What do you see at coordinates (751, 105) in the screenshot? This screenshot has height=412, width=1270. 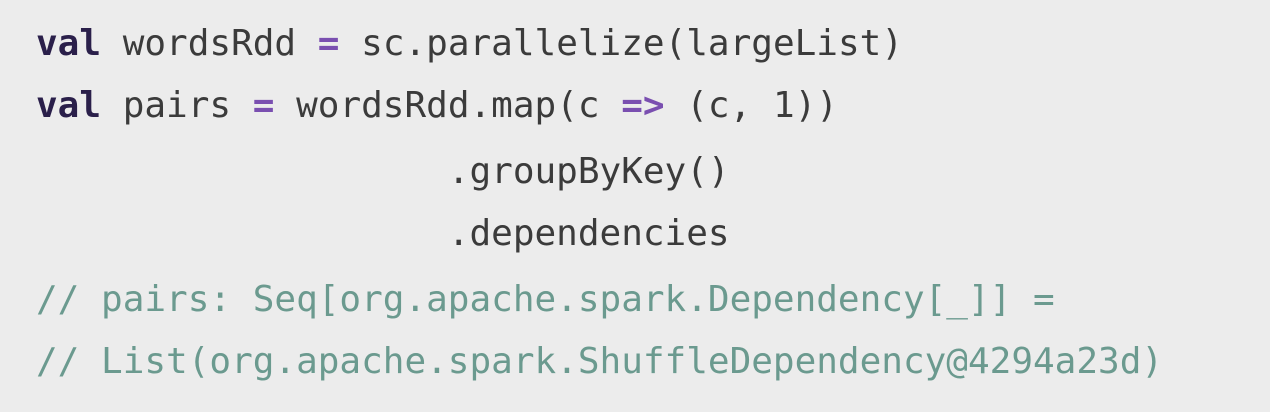 I see `code-text: (c, 1))` at bounding box center [751, 105].